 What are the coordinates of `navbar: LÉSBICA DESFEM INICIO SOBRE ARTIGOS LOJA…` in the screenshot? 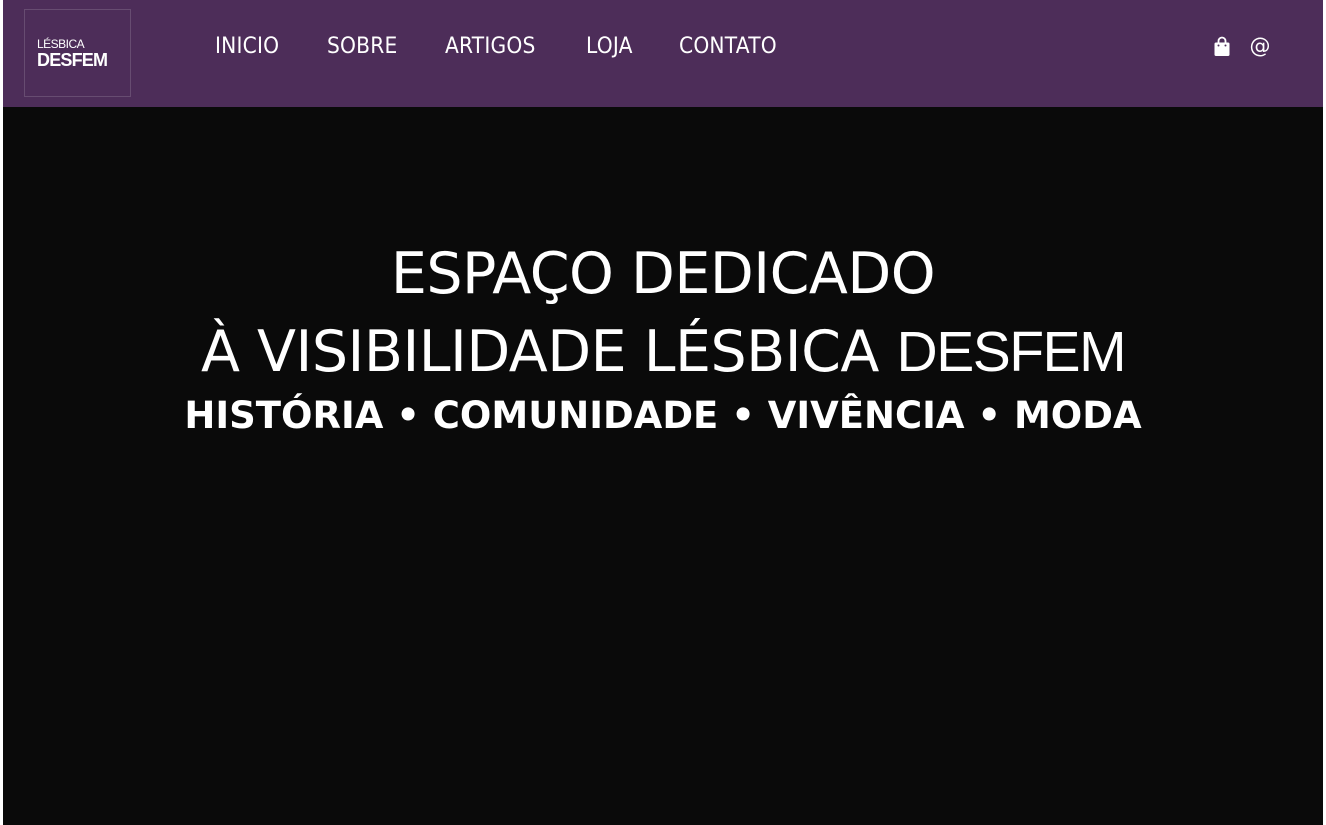 It's located at (663, 53).